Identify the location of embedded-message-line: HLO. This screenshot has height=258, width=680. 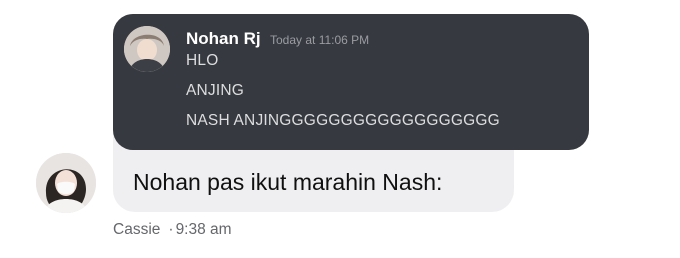
(202, 60).